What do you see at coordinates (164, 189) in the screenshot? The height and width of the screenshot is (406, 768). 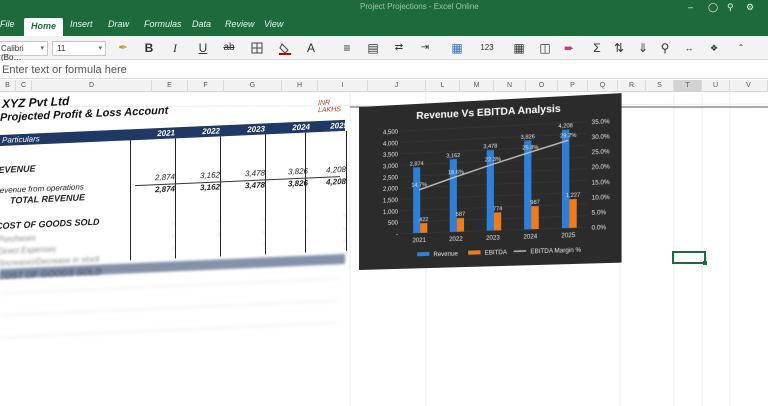 I see `total-revenue-2021: 2,874` at bounding box center [164, 189].